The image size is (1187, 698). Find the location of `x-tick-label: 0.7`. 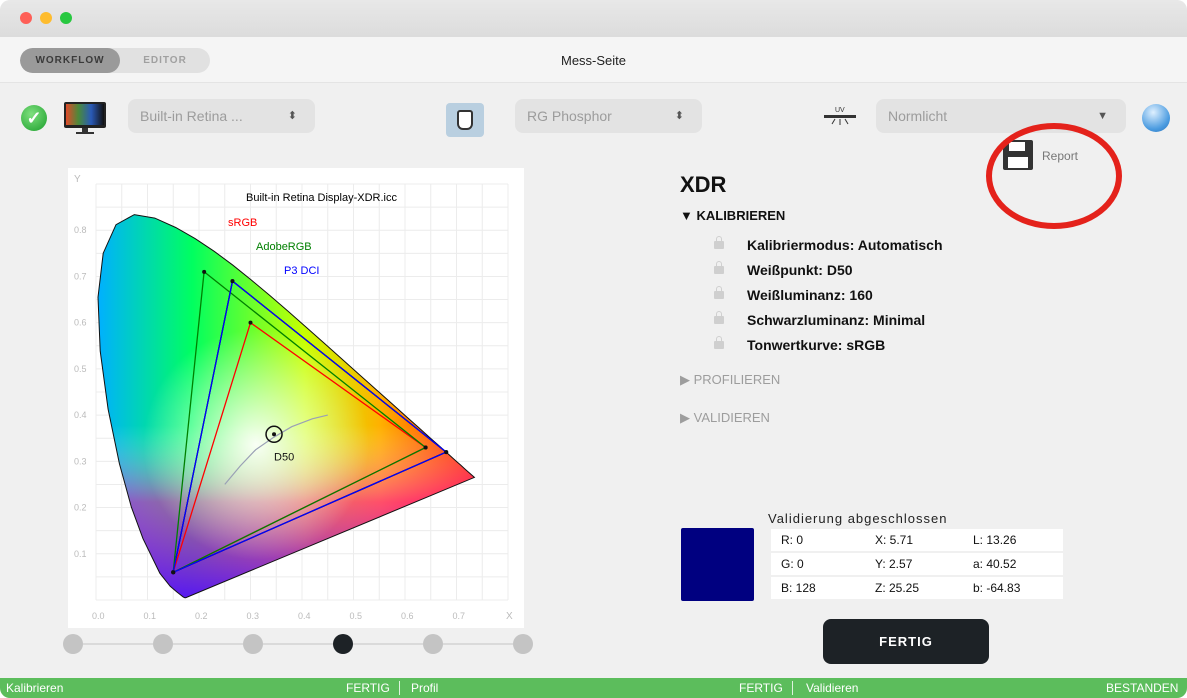

x-tick-label: 0.7 is located at coordinates (459, 616).